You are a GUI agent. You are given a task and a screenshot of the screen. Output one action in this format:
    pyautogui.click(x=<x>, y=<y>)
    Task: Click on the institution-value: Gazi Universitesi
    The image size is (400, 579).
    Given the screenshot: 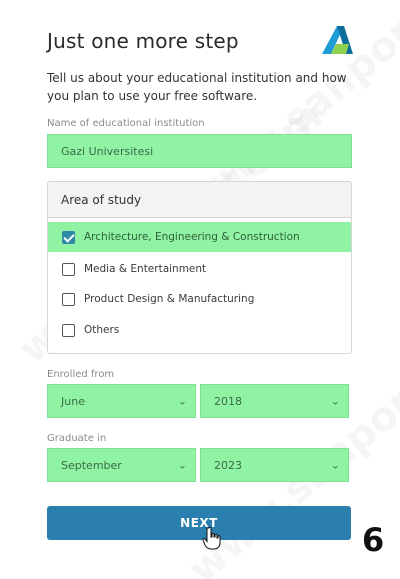 What is the action you would take?
    pyautogui.click(x=107, y=151)
    